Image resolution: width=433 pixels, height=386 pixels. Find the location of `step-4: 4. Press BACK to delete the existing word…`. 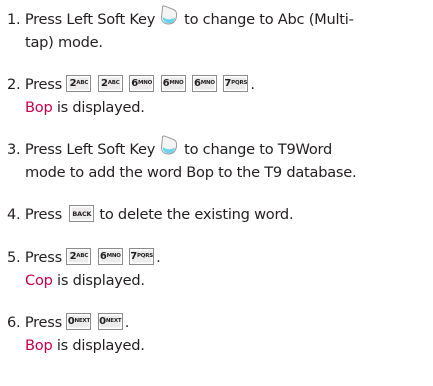

step-4: 4. Press BACK to delete the existing word… is located at coordinates (150, 215).